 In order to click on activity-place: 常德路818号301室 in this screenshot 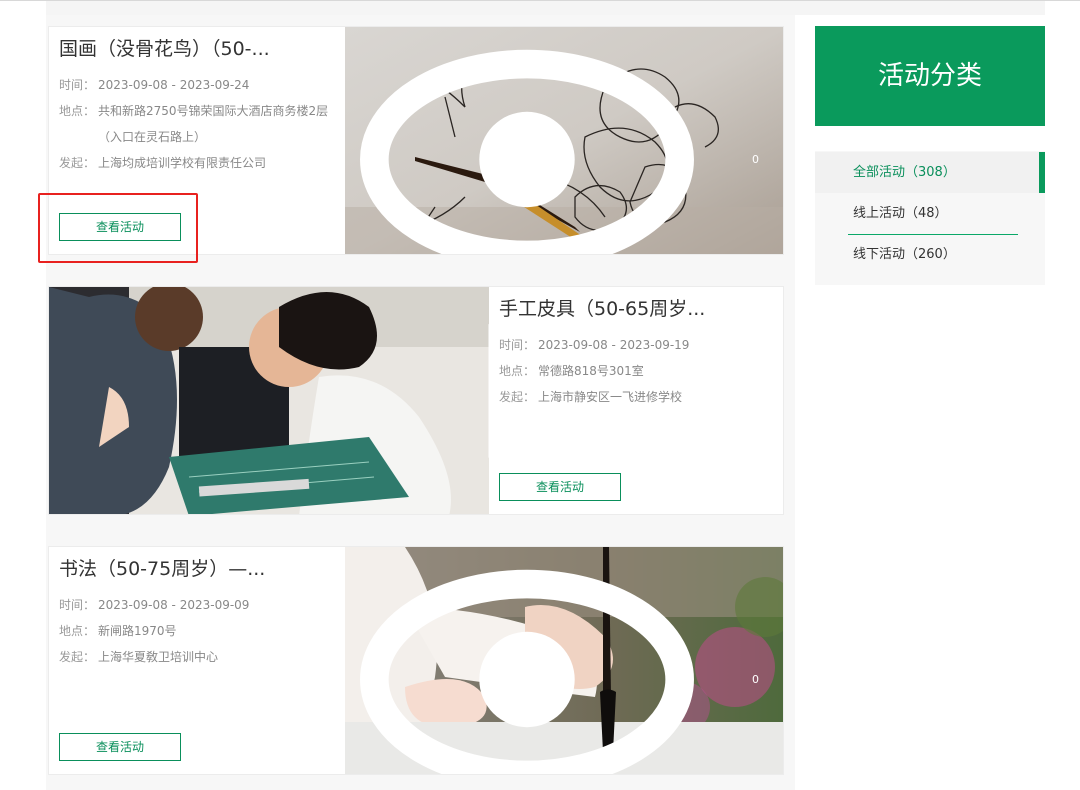, I will do `click(591, 371)`.